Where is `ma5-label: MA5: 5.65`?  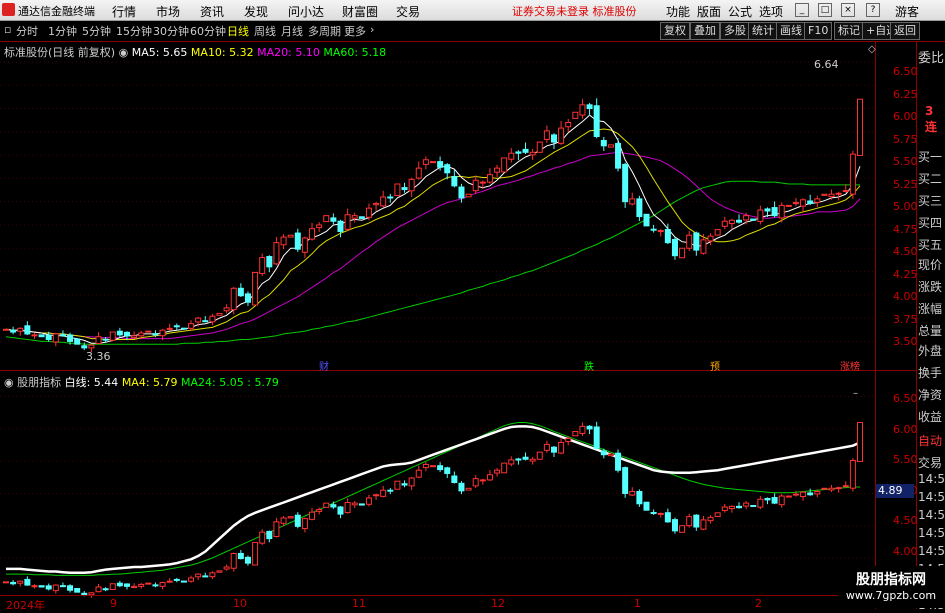 ma5-label: MA5: 5.65 is located at coordinates (159, 52).